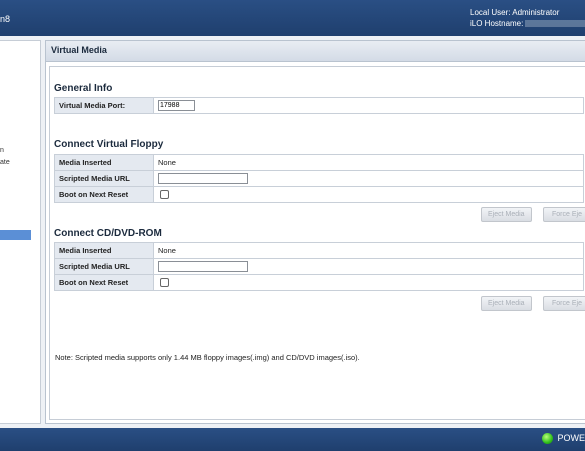 This screenshot has height=451, width=585. Describe the element at coordinates (368, 105) in the screenshot. I see `port-cell` at that location.